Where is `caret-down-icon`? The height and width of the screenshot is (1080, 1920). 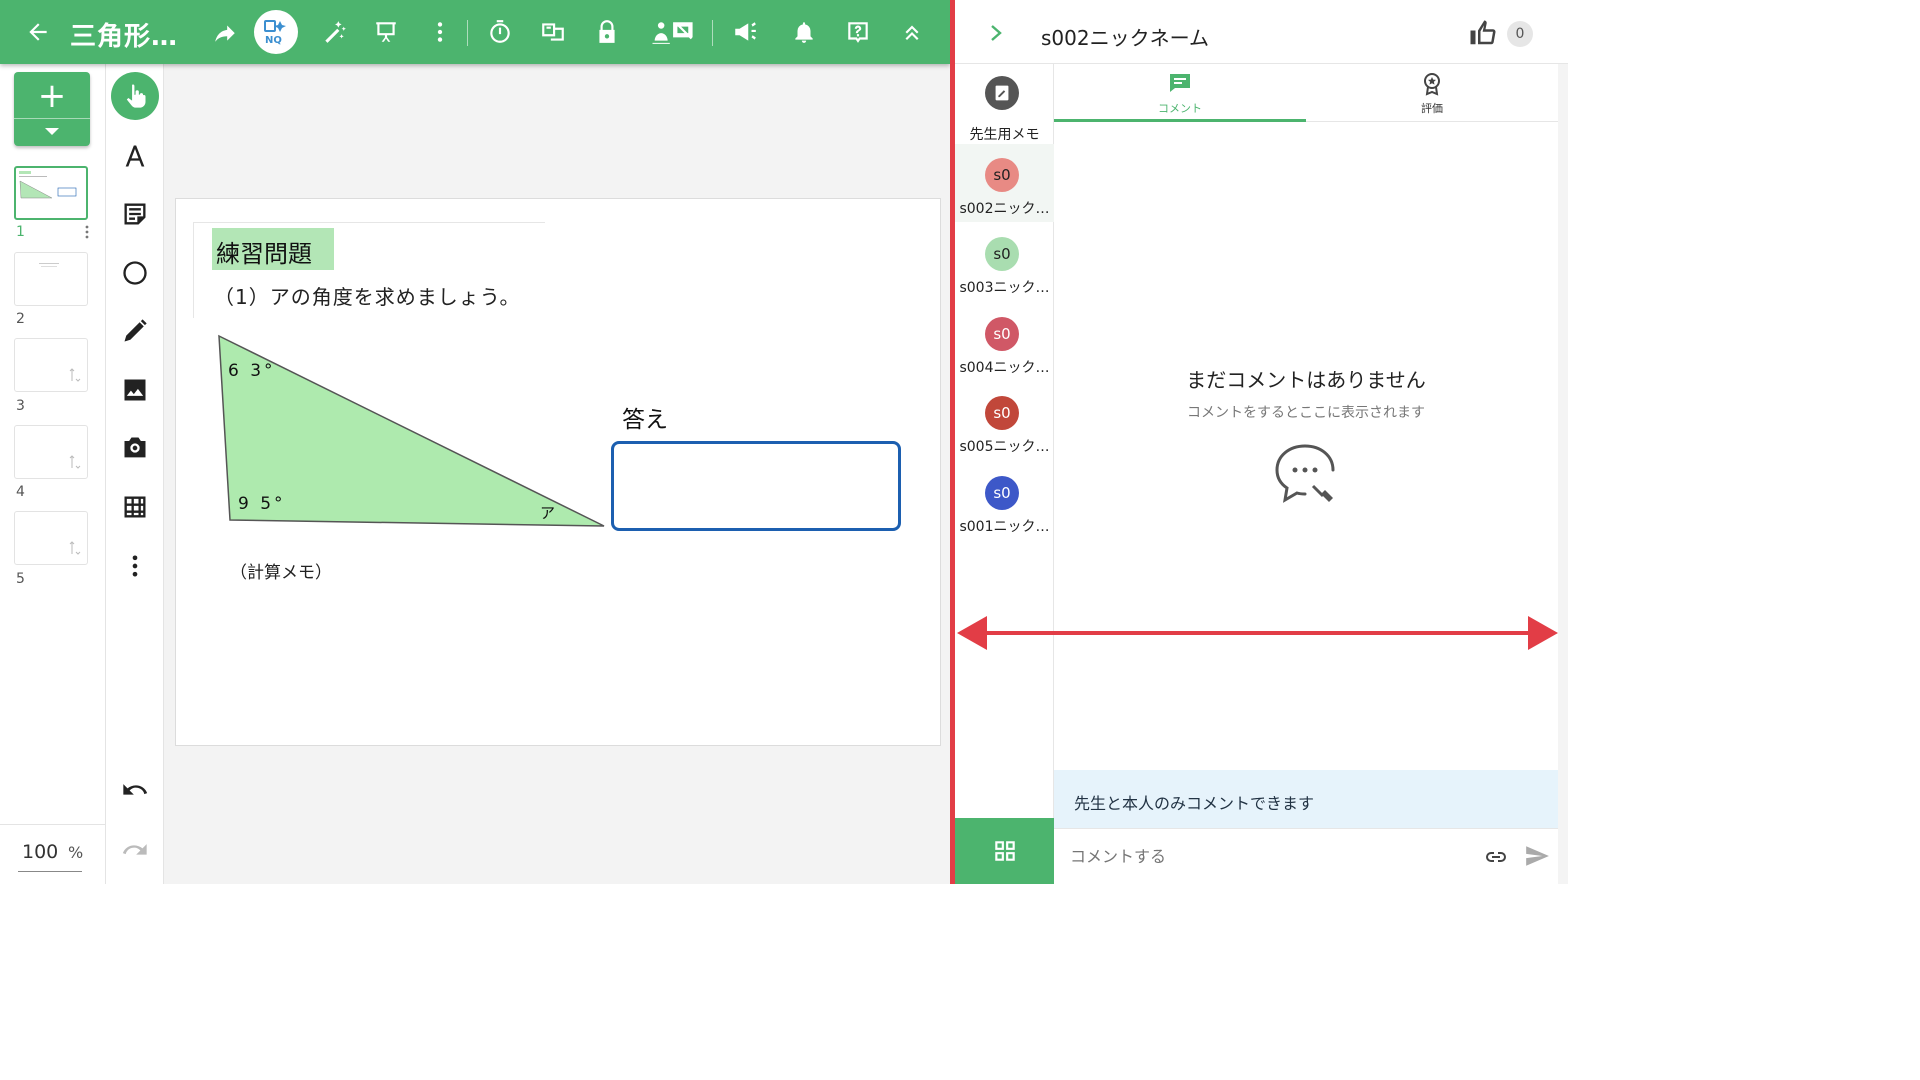
caret-down-icon is located at coordinates (52, 131).